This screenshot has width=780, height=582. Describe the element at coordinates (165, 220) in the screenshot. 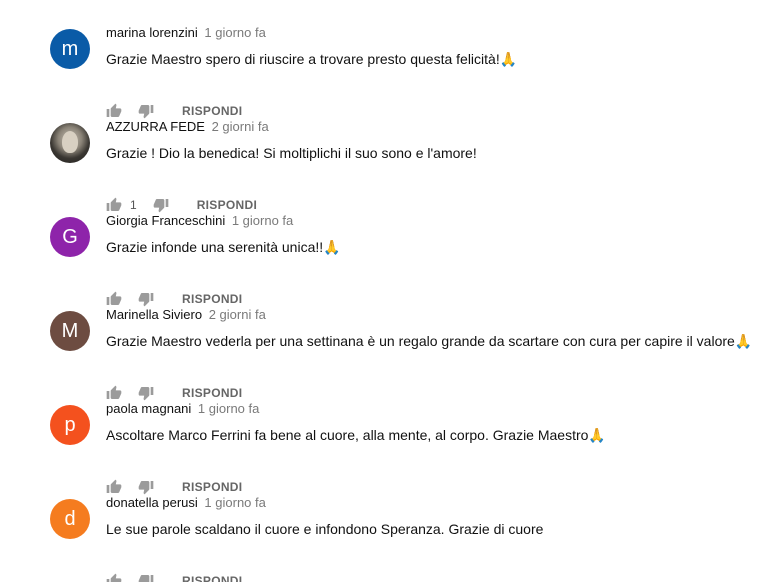

I see `author-name: Giorgia Franceschini` at that location.